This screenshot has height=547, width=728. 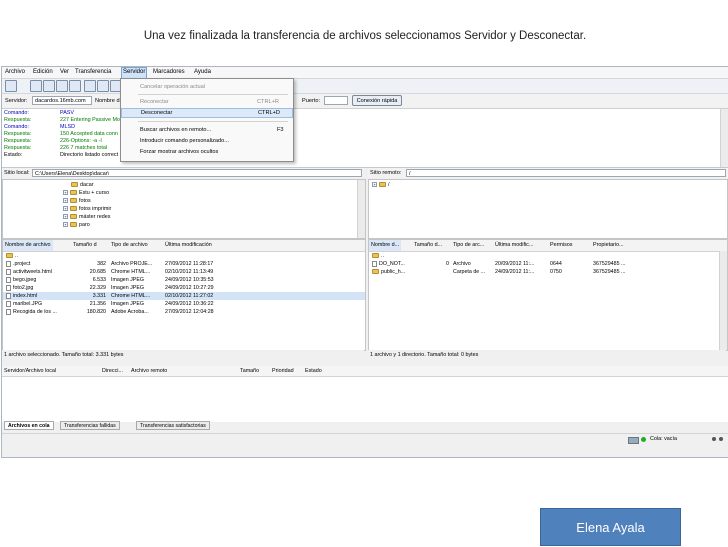 What do you see at coordinates (77, 201) in the screenshot?
I see `tree-item: + fotos` at bounding box center [77, 201].